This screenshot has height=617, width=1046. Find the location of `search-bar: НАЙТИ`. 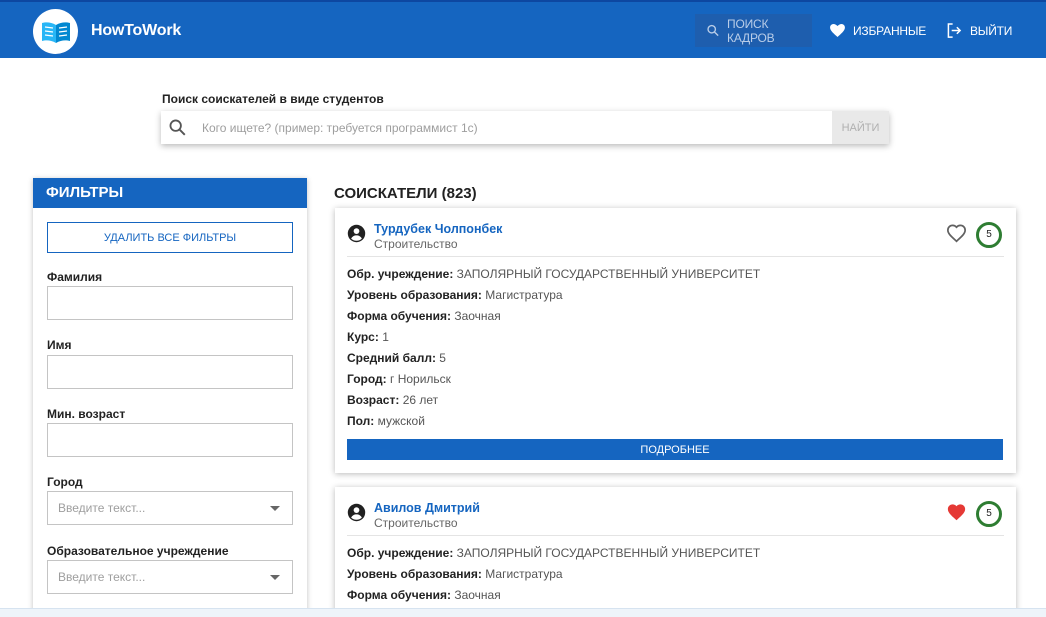

search-bar: НАЙТИ is located at coordinates (525, 127).